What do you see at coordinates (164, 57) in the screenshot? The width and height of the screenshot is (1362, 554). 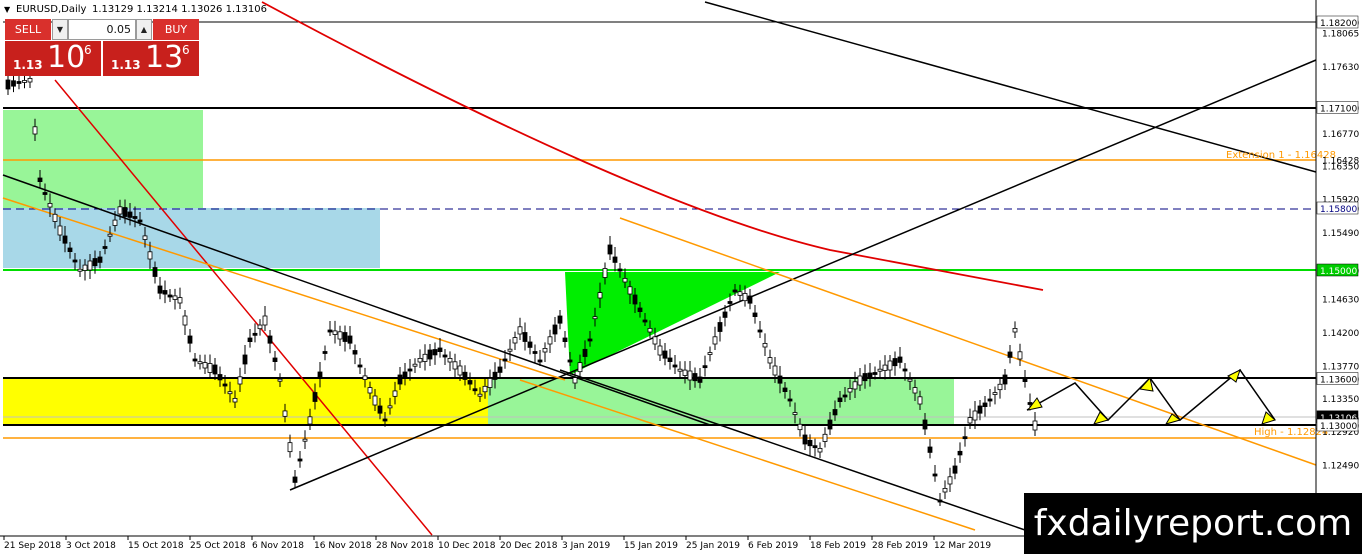 I see `buy-price-big: 13` at bounding box center [164, 57].